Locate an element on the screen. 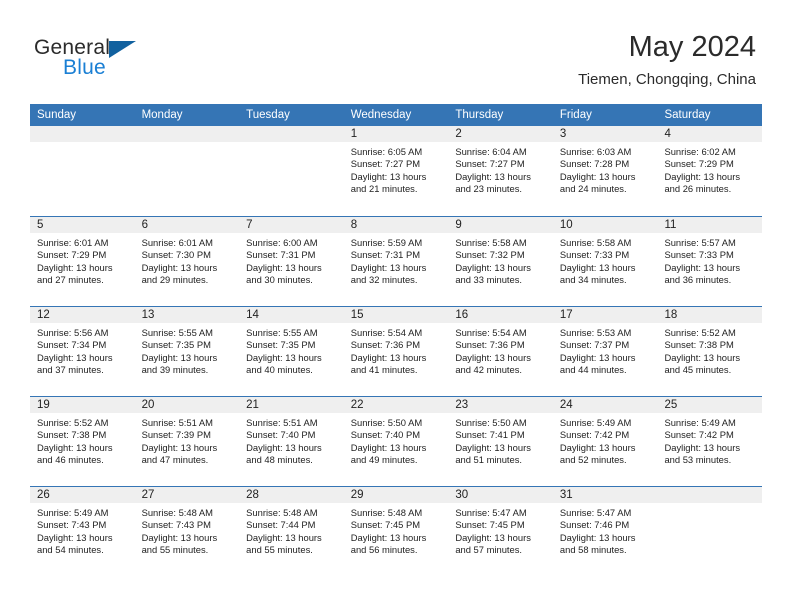 This screenshot has width=792, height=612. sunset-line: Sunset: 7:32 PM is located at coordinates (490, 255).